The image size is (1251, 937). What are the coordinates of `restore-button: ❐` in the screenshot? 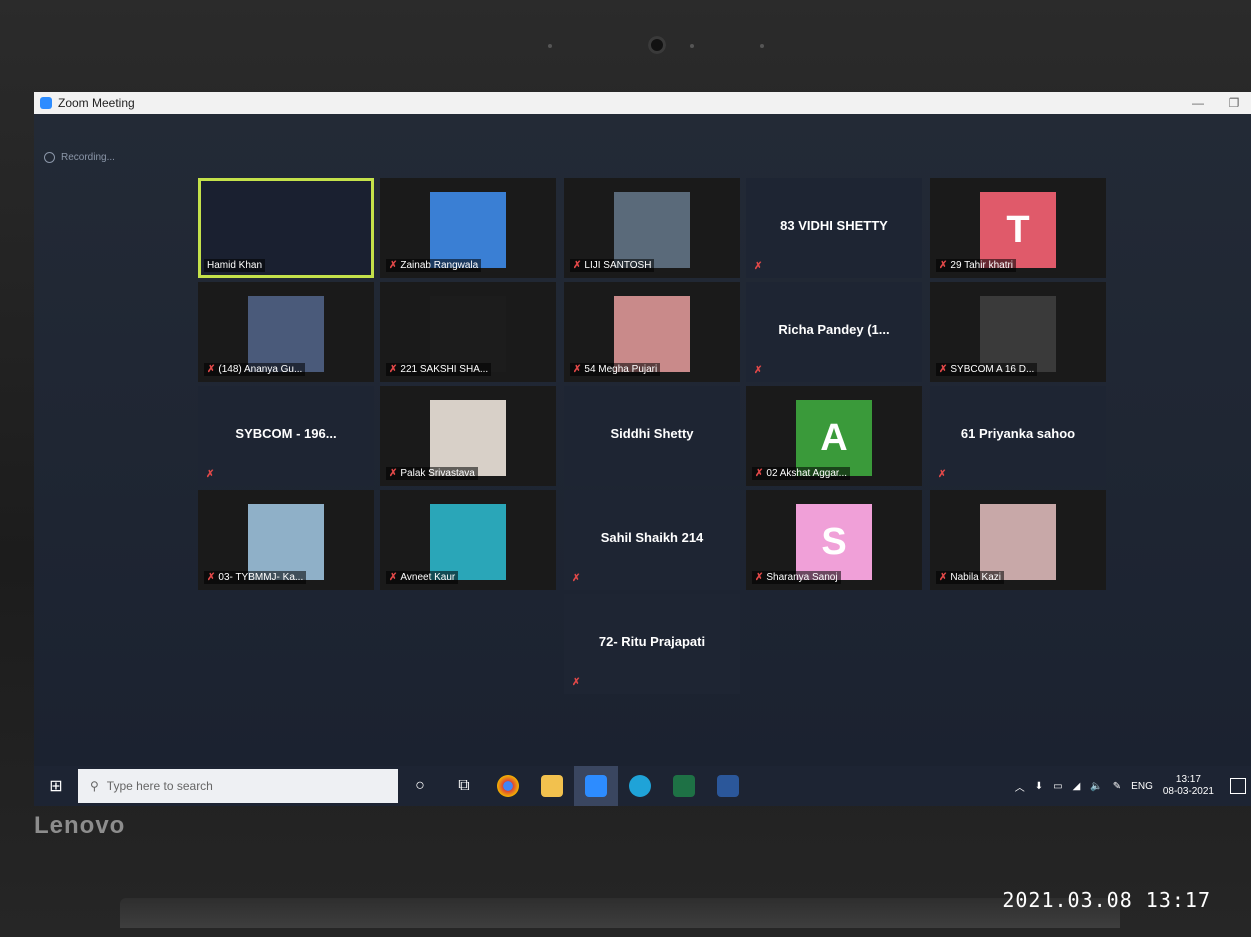 It's located at (1233, 103).